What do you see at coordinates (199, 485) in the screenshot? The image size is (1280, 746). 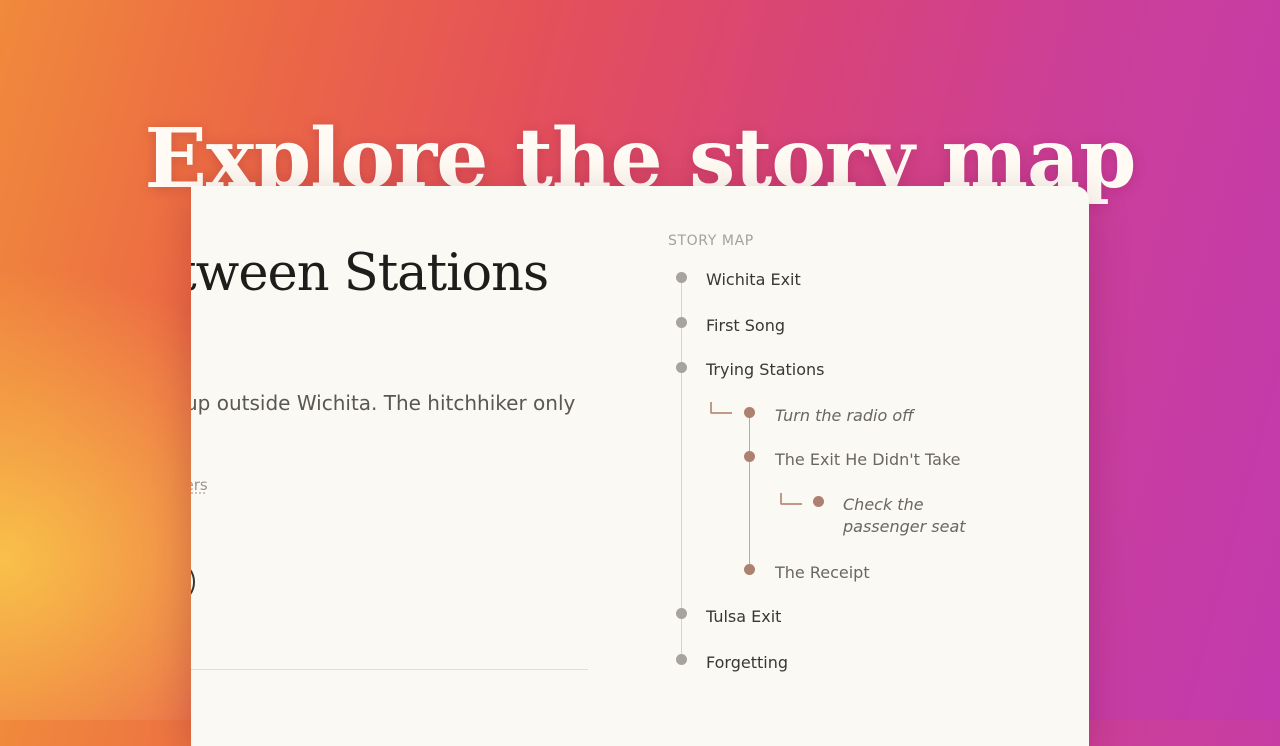 I see `byline-link: hers` at bounding box center [199, 485].